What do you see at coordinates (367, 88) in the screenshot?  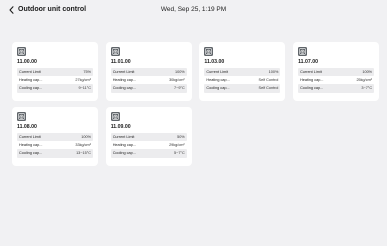 I see `row-value: 3~7°C` at bounding box center [367, 88].